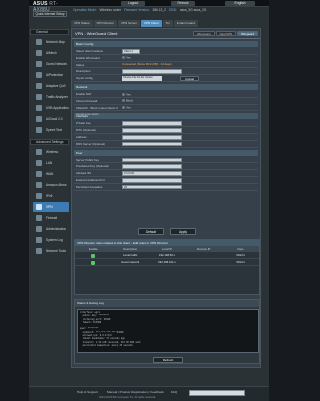  I want to click on field-label: Enable WireGuard, so click(88, 57).